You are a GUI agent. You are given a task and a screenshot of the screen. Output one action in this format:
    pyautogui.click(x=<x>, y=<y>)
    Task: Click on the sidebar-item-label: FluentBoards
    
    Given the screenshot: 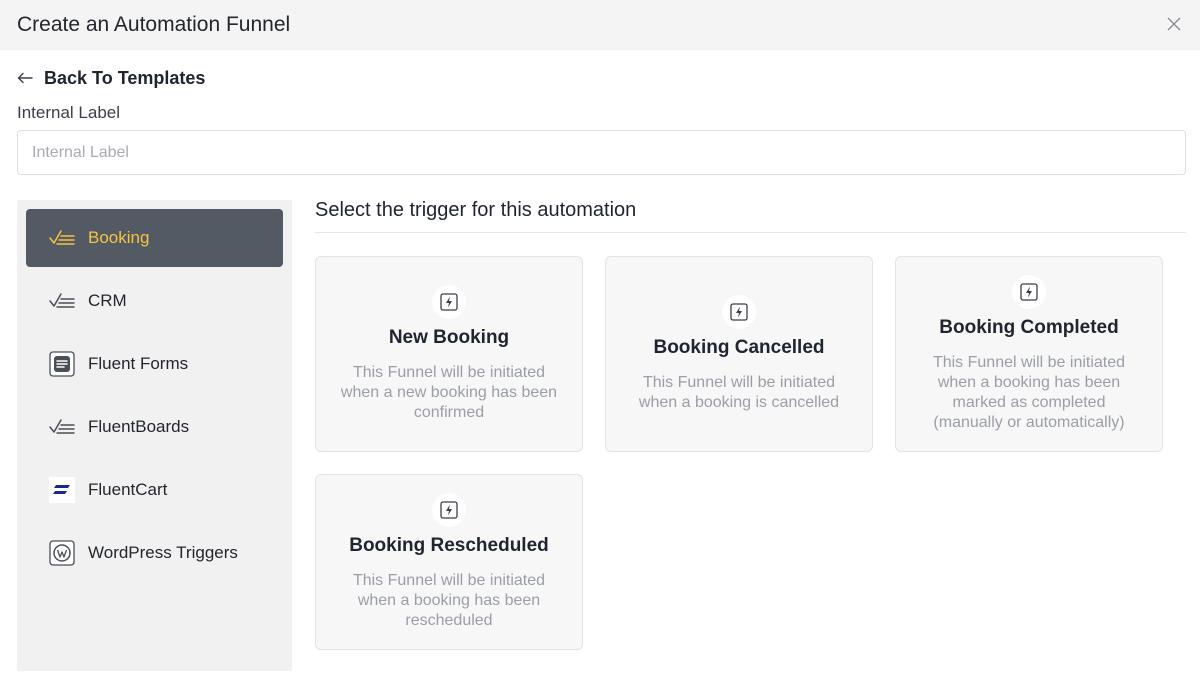 What is the action you would take?
    pyautogui.click(x=139, y=426)
    